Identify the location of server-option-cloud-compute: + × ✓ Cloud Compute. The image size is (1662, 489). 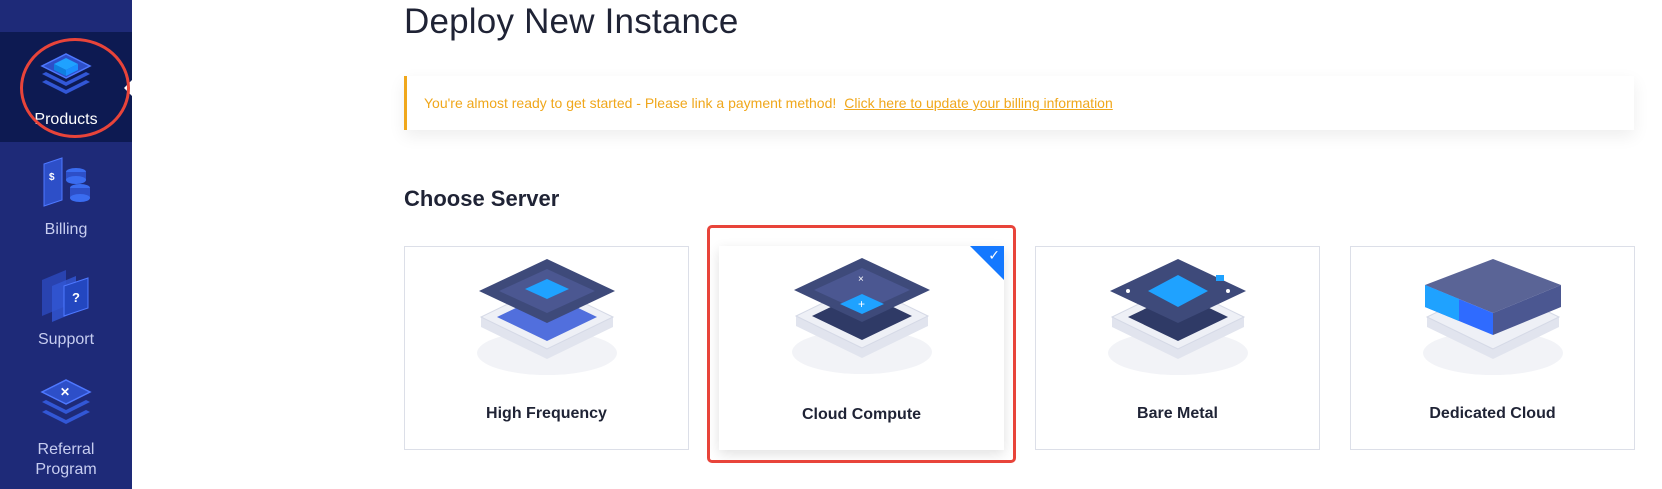
(861, 348).